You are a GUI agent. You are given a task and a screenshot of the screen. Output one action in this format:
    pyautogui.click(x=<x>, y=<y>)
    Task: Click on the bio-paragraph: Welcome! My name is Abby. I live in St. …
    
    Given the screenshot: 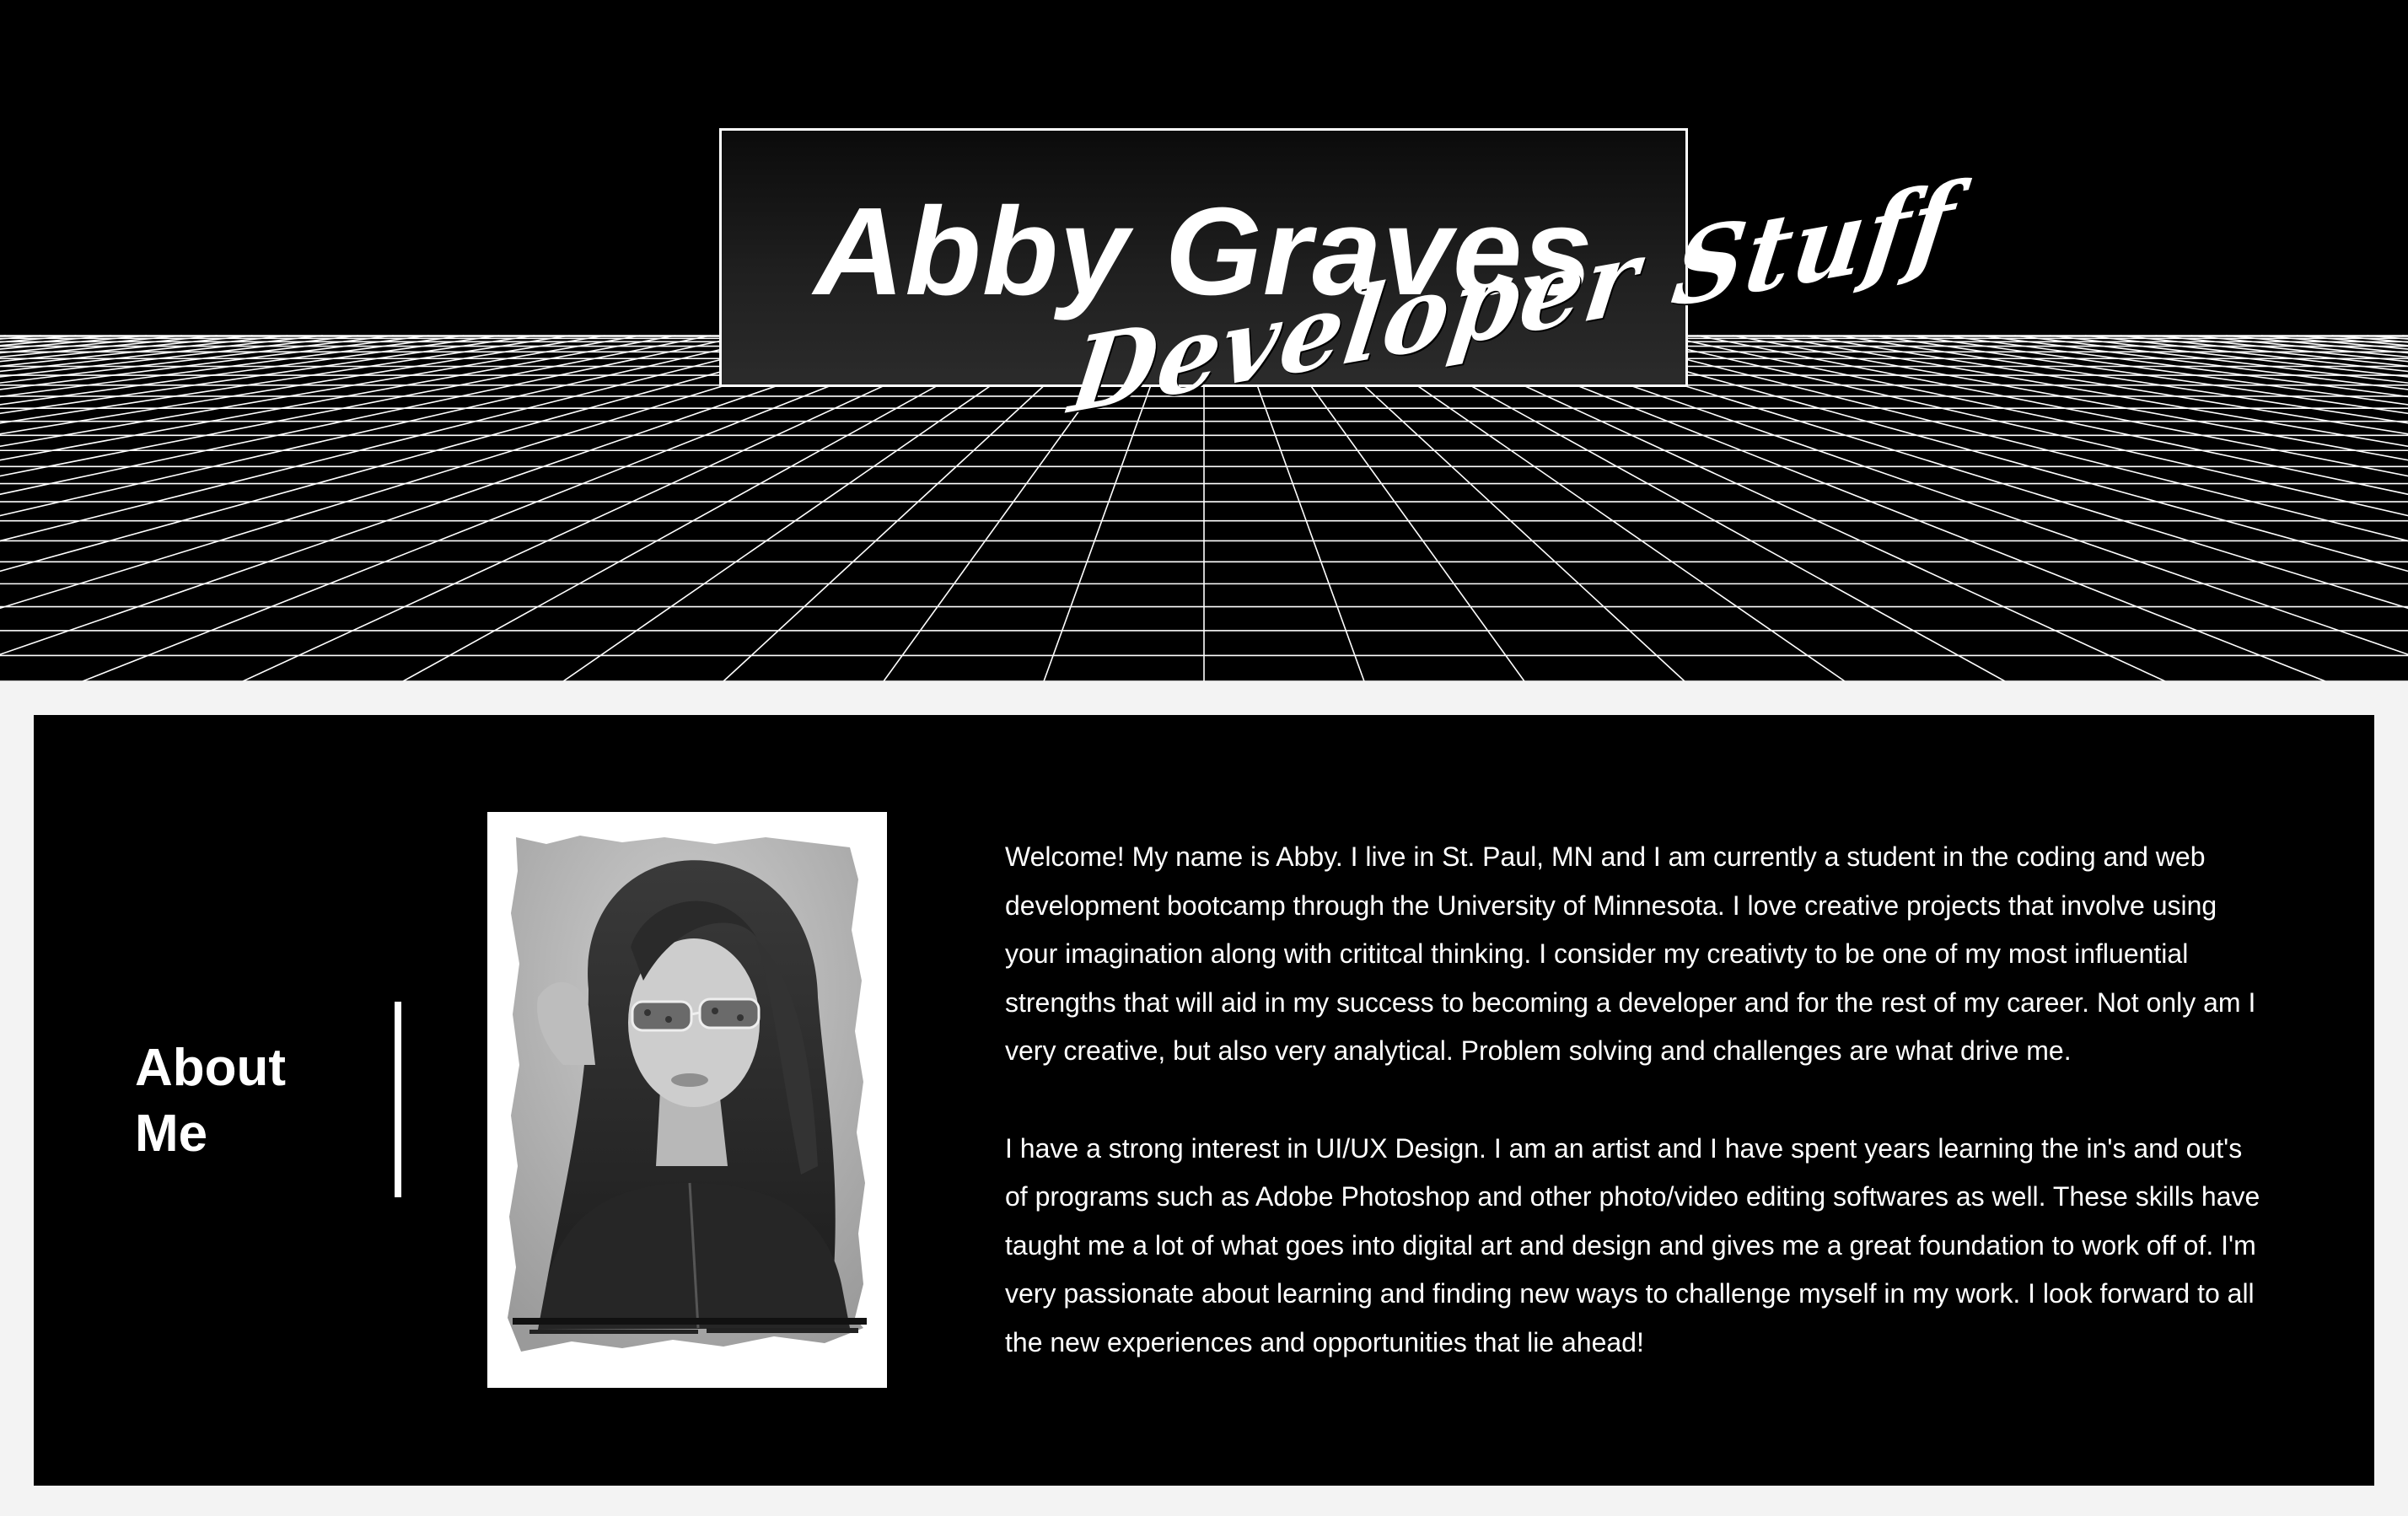 What is the action you would take?
    pyautogui.click(x=1631, y=954)
    